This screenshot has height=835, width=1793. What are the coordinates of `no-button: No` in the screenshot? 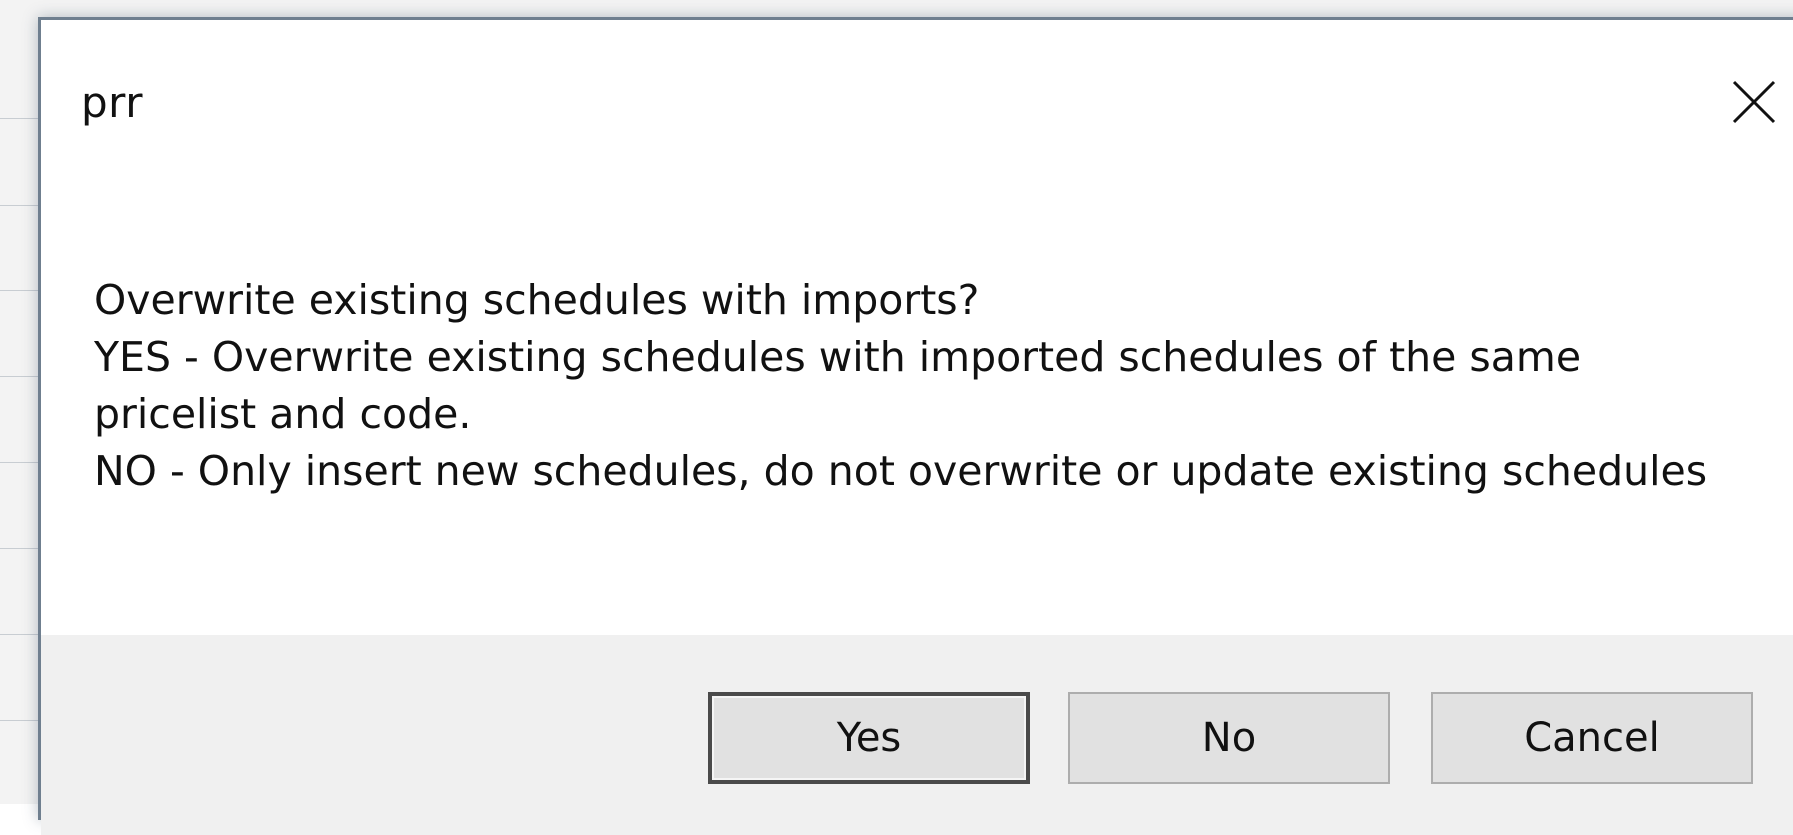 It's located at (1229, 738).